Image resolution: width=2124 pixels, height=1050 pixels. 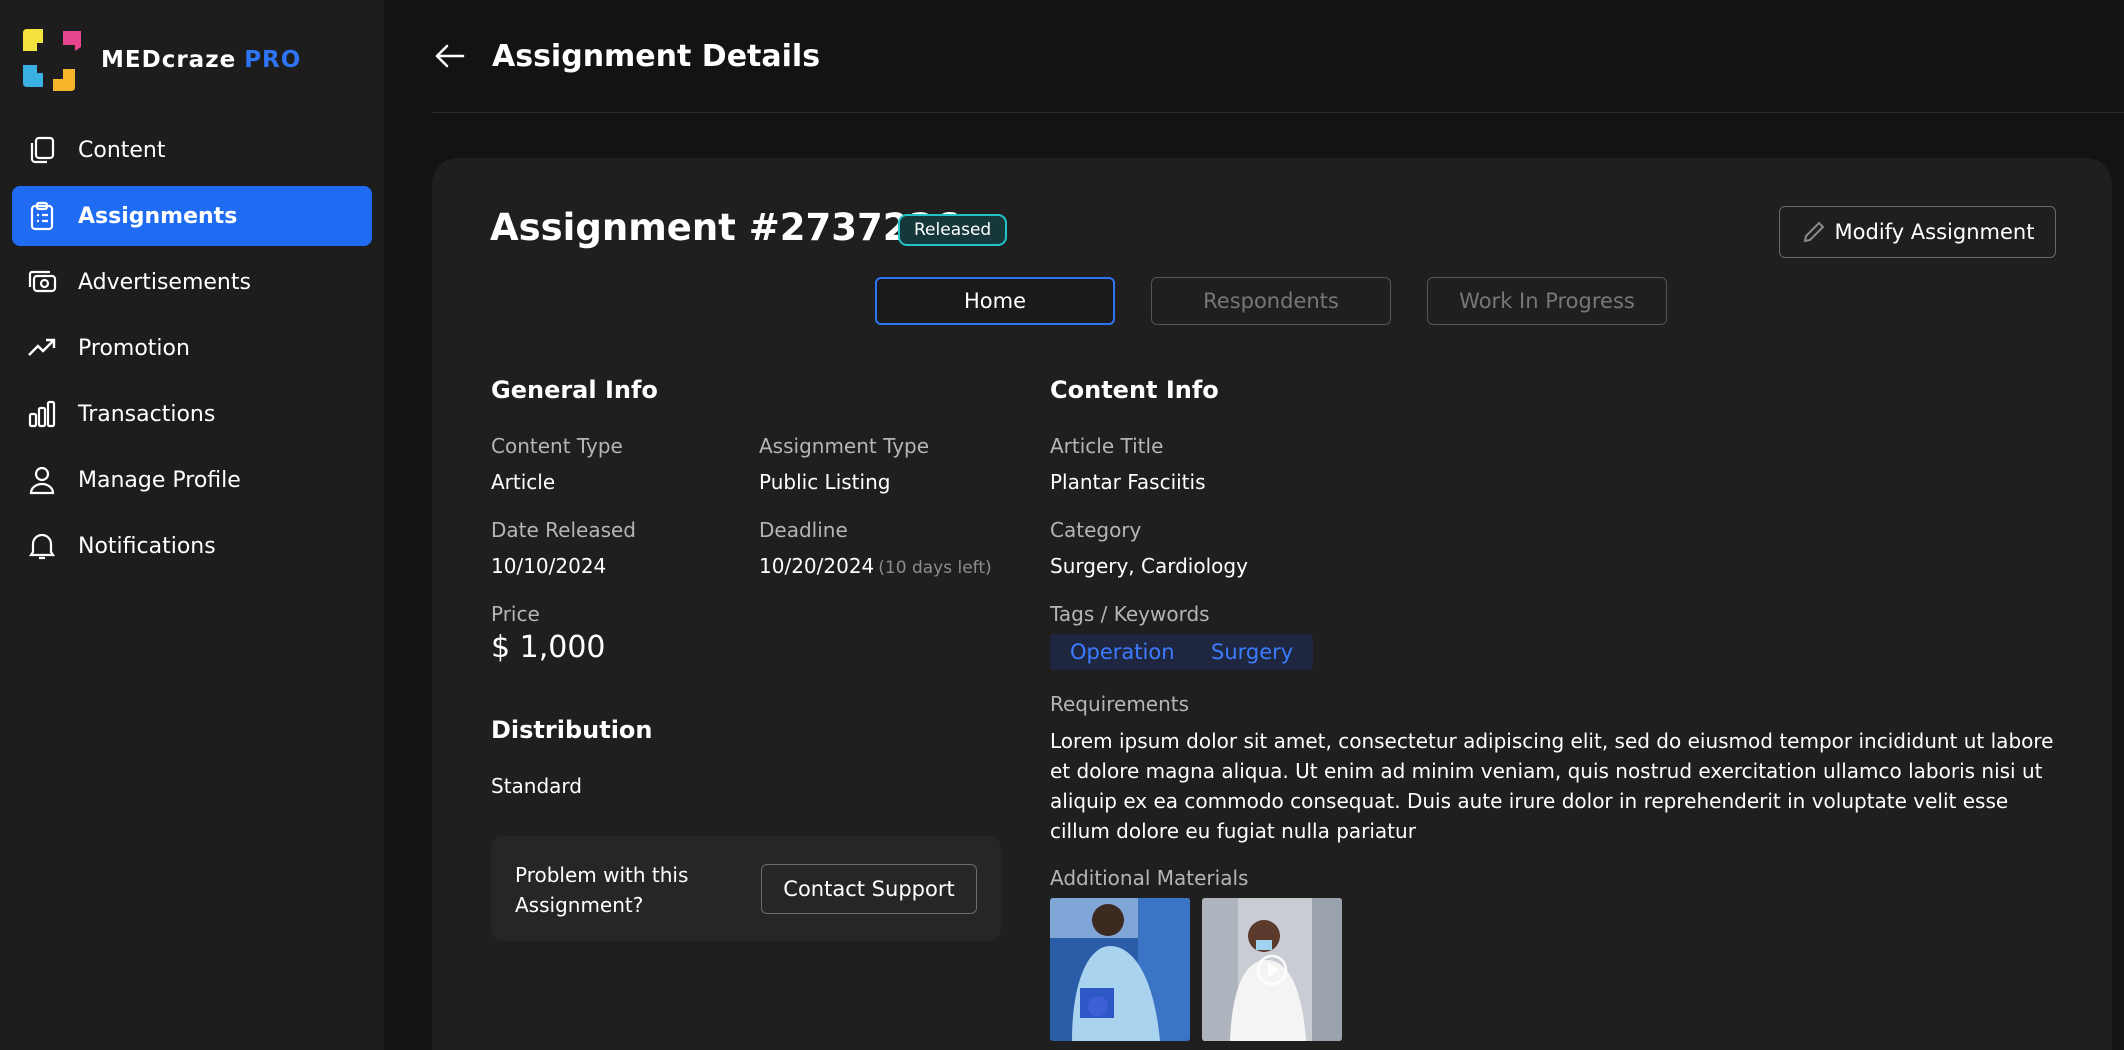 I want to click on money-icon, so click(x=42, y=282).